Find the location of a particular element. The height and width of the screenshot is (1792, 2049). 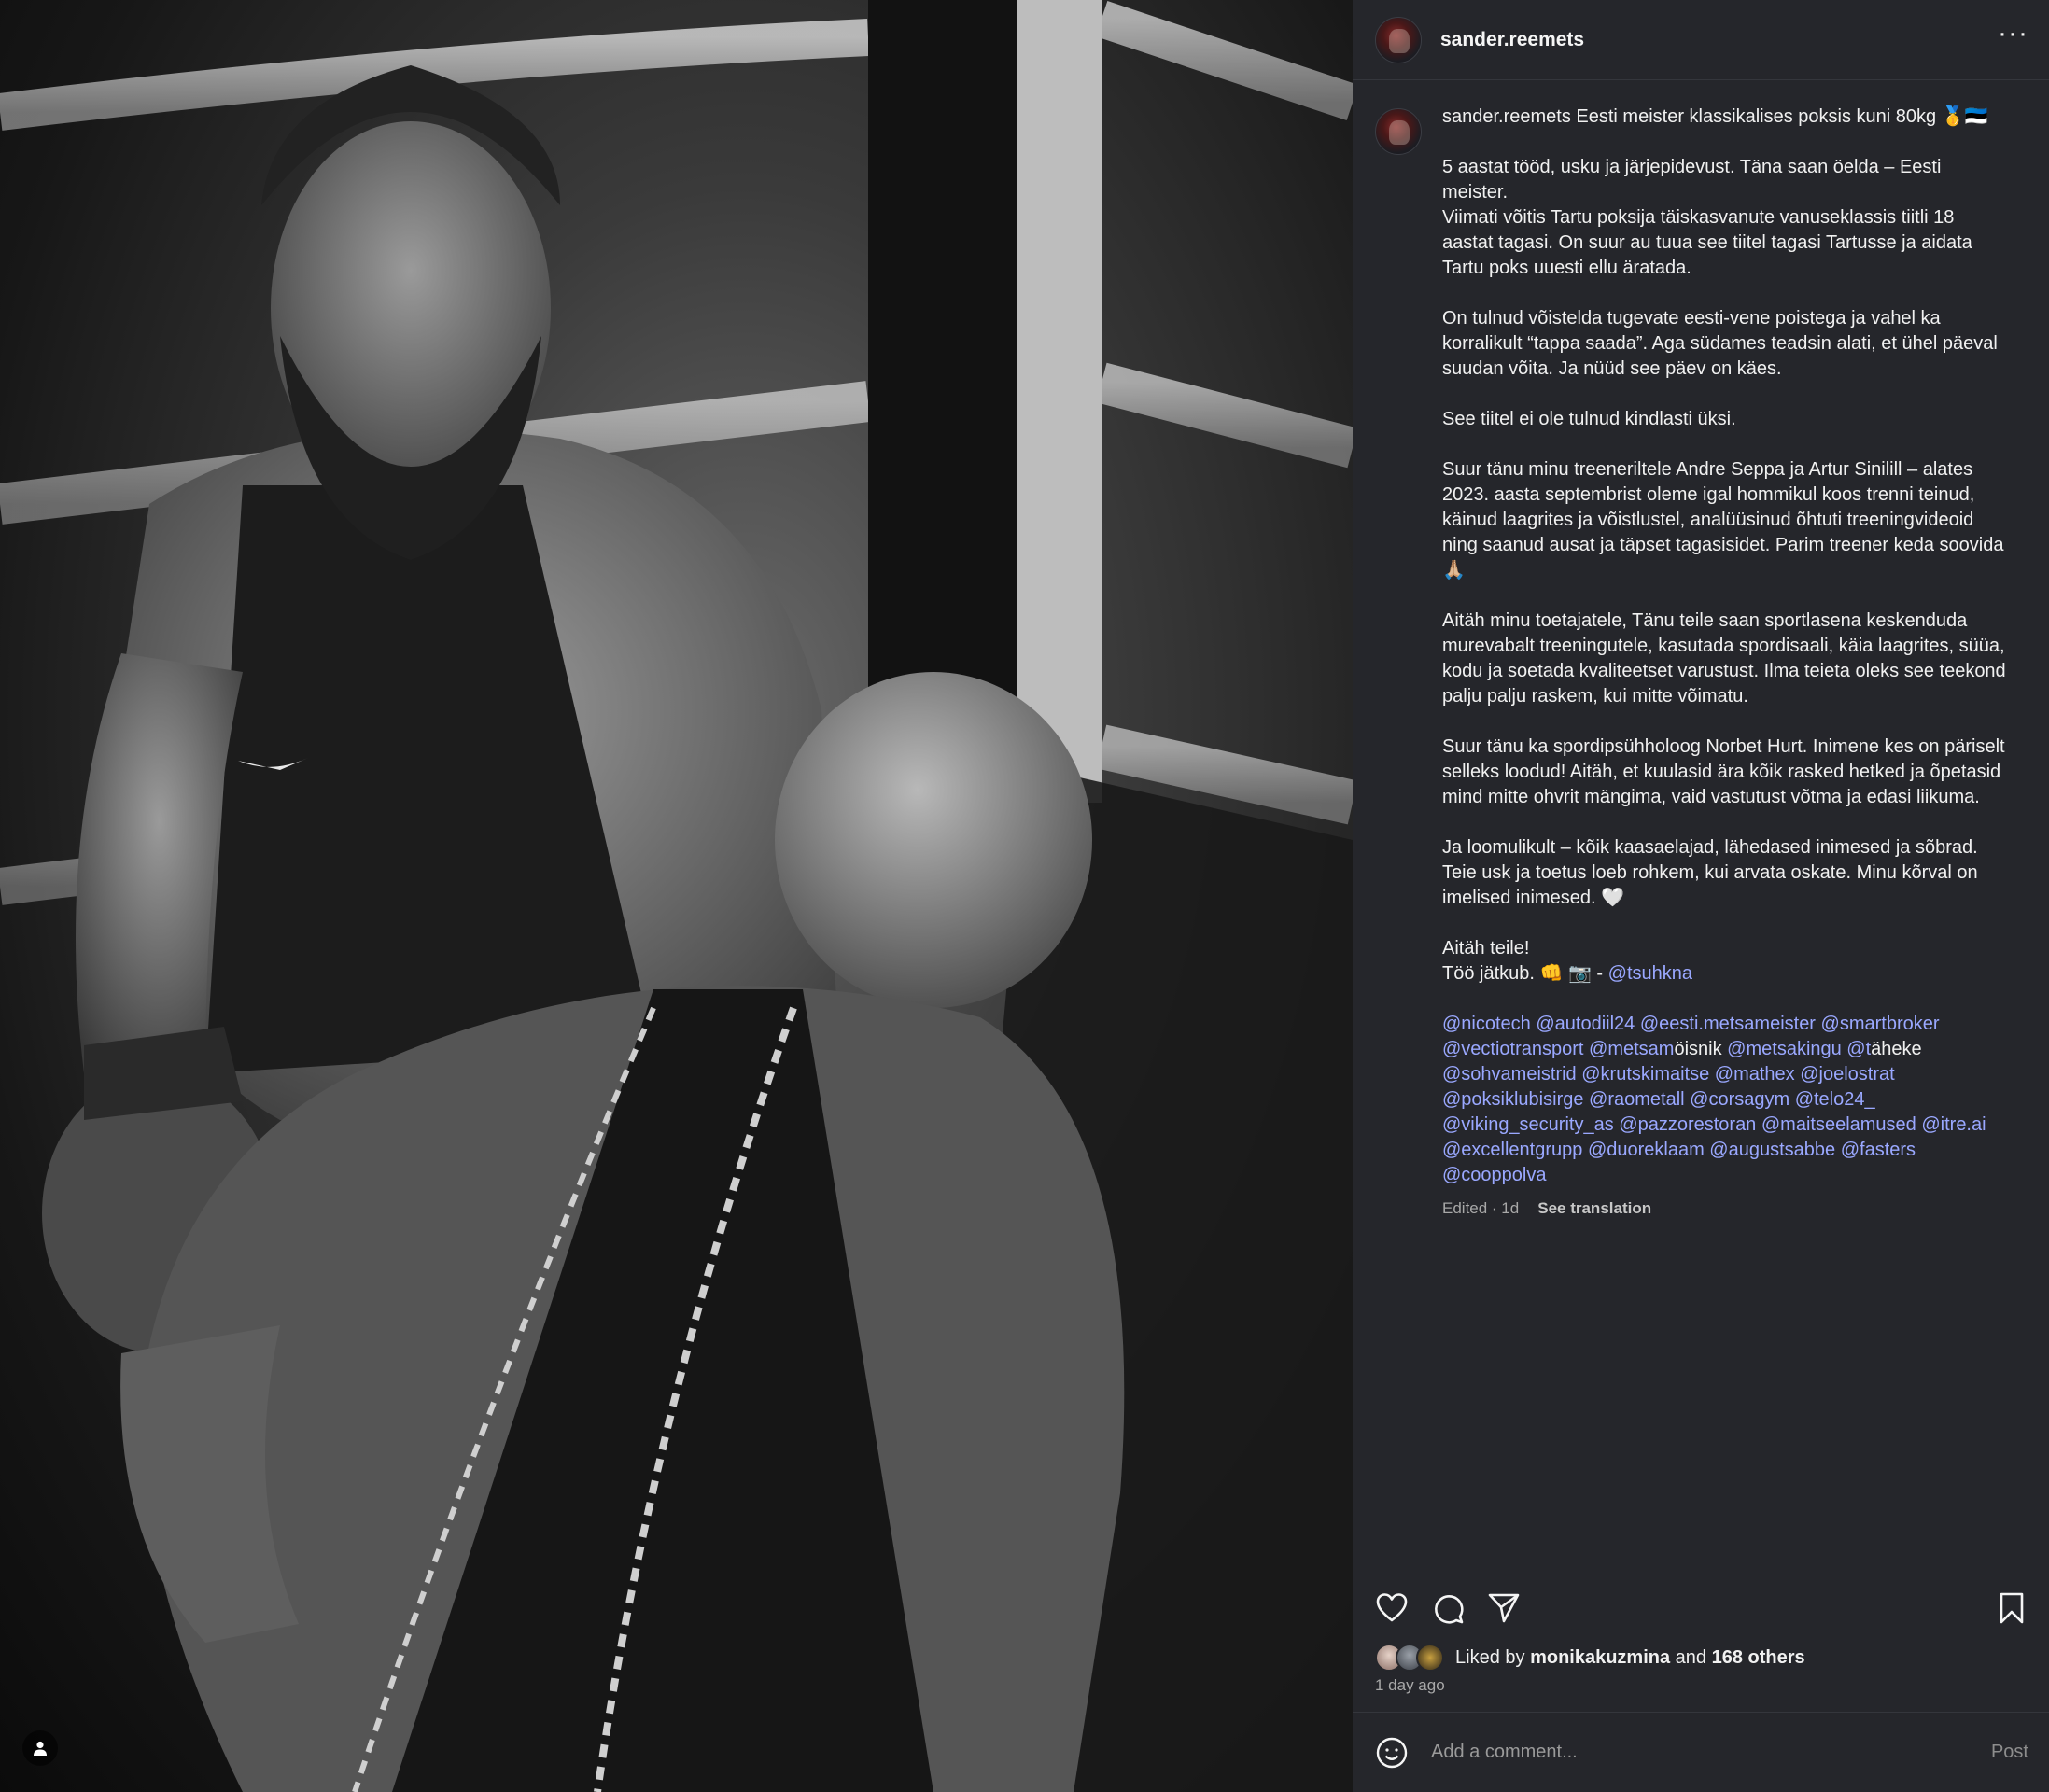

mention-link: @tsuhkna is located at coordinates (1650, 973).